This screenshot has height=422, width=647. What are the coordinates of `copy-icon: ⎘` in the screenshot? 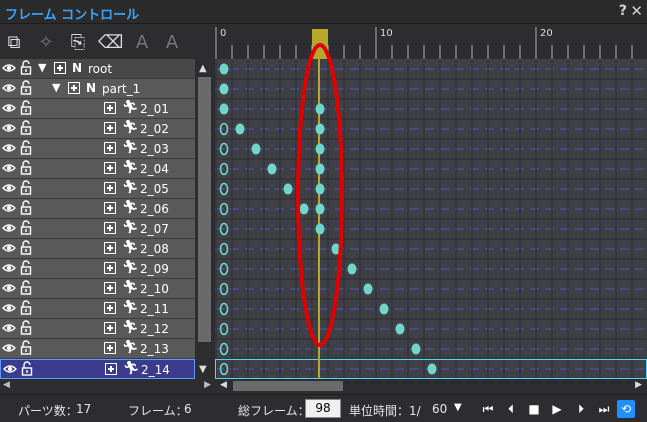 It's located at (78, 43).